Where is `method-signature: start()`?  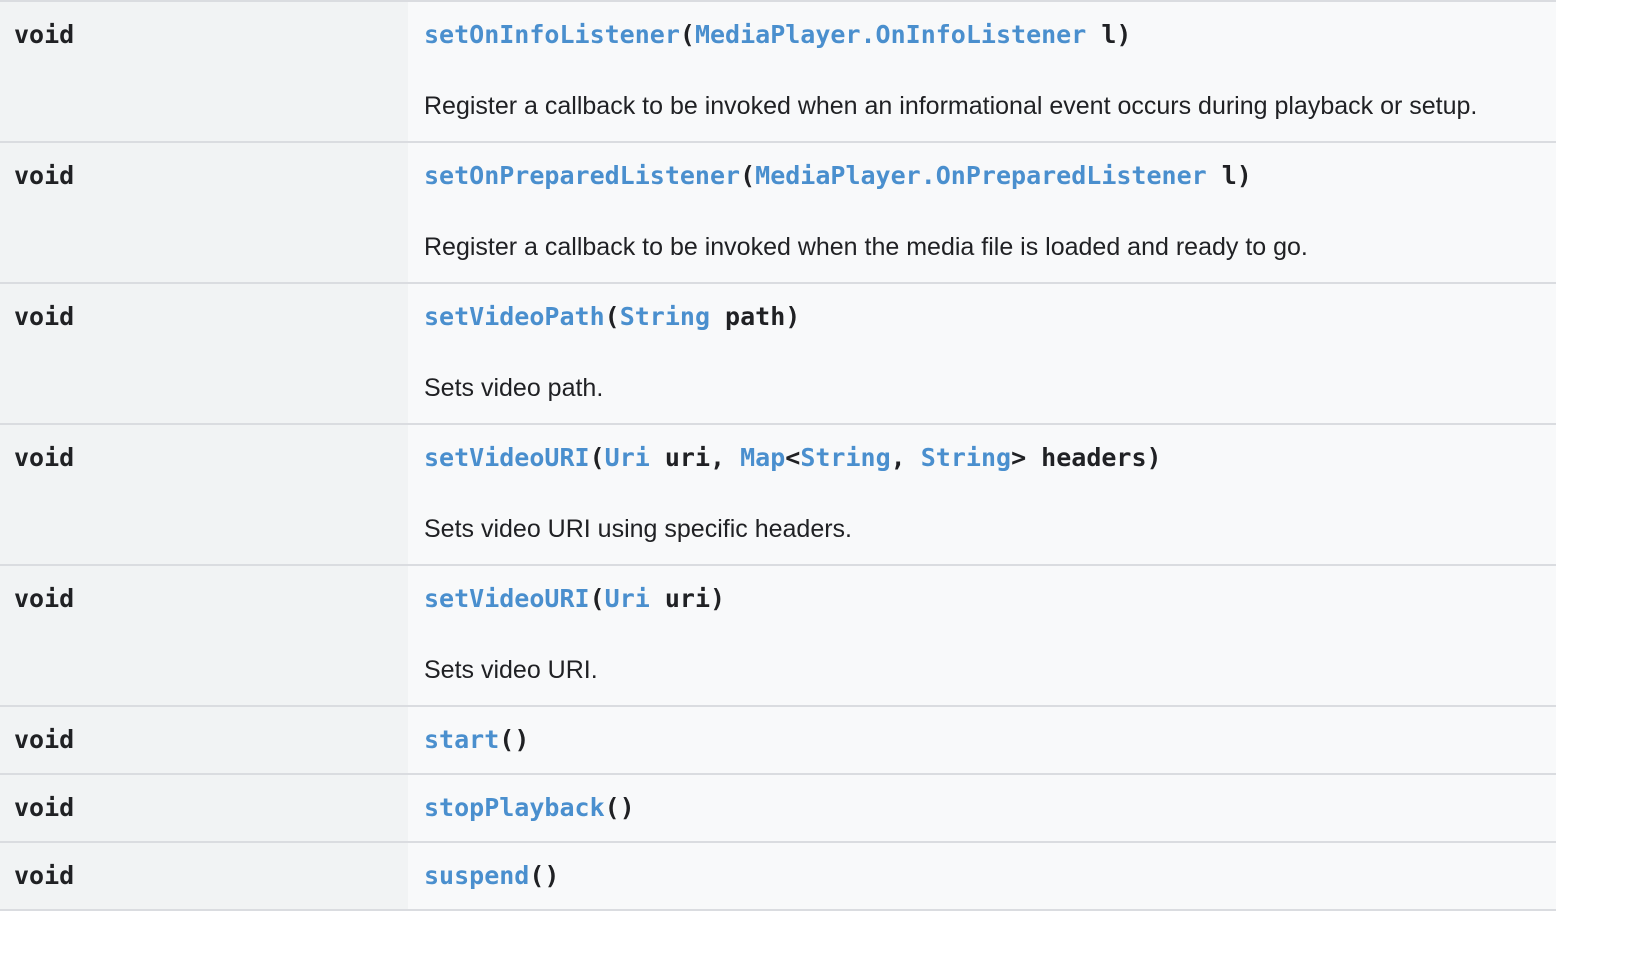 method-signature: start() is located at coordinates (982, 740).